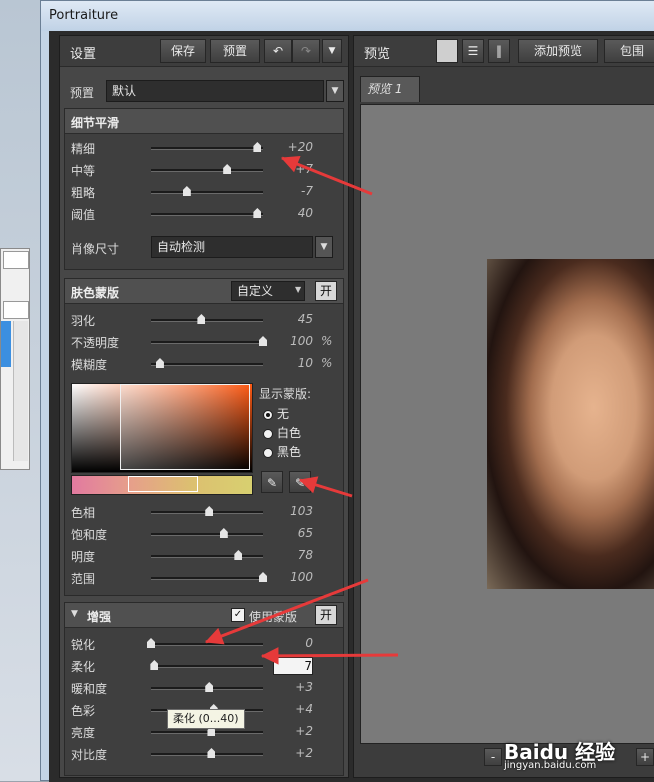  What do you see at coordinates (204, 121) in the screenshot?
I see `detail-header: 细节平滑` at bounding box center [204, 121].